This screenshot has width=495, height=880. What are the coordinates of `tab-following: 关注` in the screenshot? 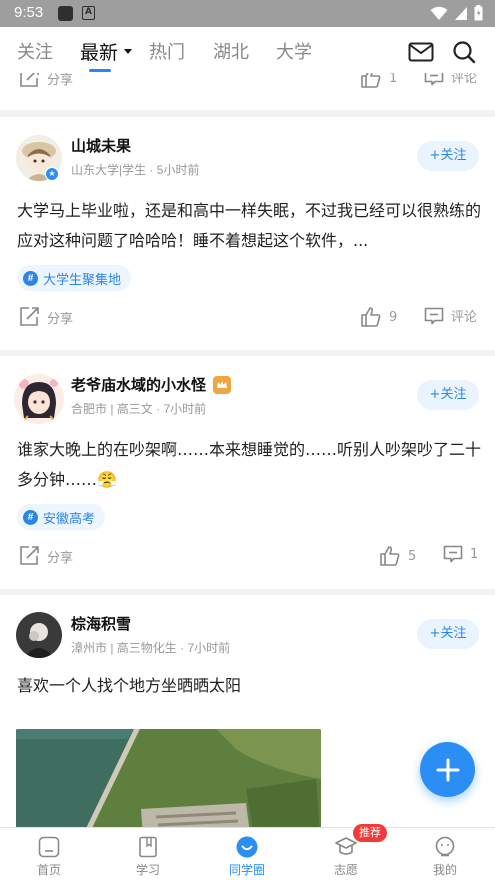 It's located at (35, 51).